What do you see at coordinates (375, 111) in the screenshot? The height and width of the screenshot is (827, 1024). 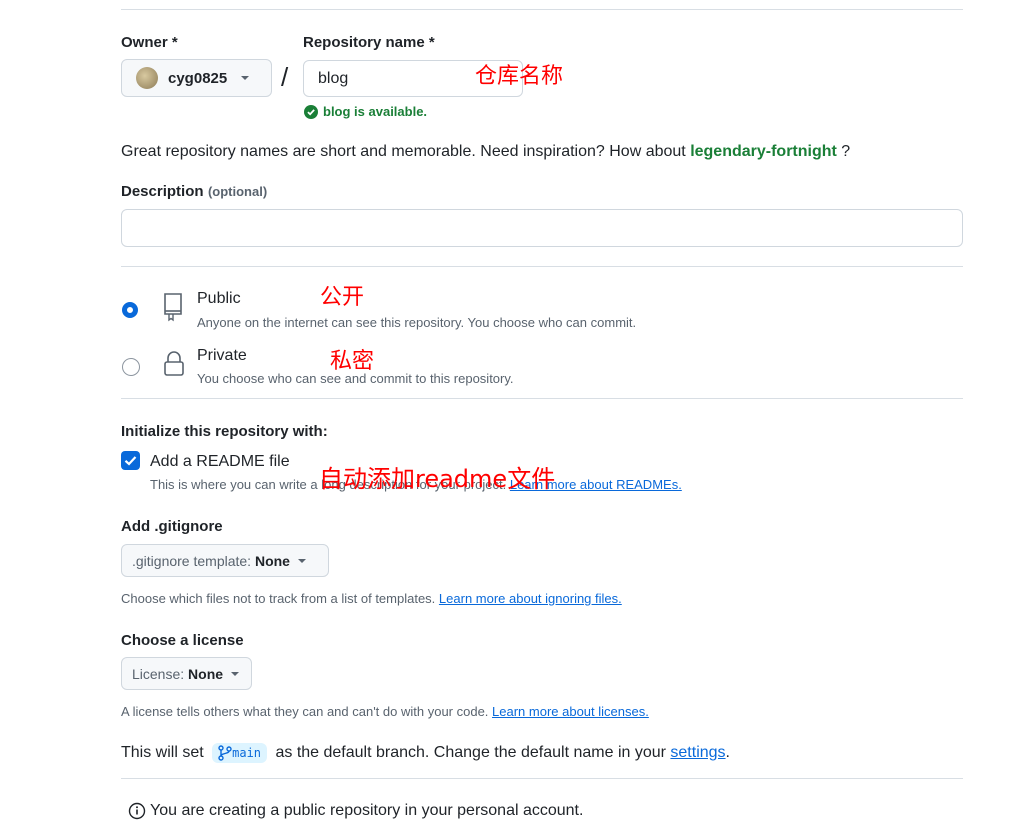 I see `availability-text: blog is available.` at bounding box center [375, 111].